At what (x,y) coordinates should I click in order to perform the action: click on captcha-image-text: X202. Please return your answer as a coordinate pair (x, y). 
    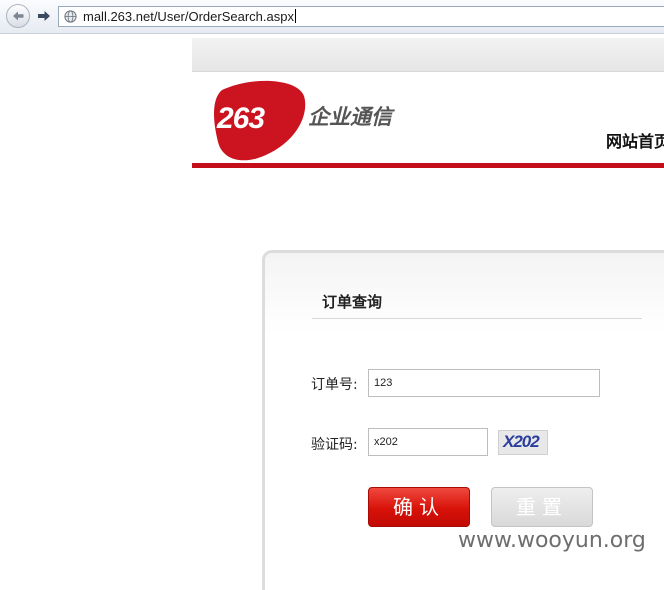
    Looking at the image, I should click on (521, 441).